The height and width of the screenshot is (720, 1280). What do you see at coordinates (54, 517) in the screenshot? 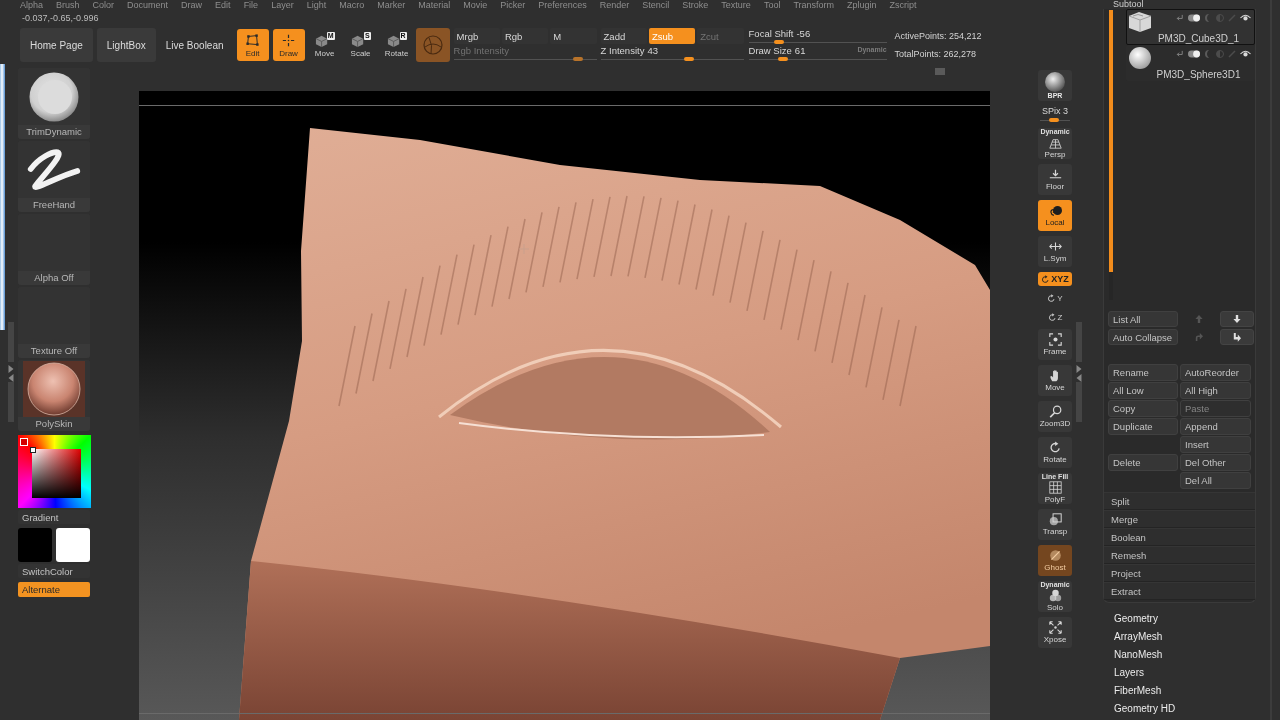
I see `gradient-button: Gradient` at bounding box center [54, 517].